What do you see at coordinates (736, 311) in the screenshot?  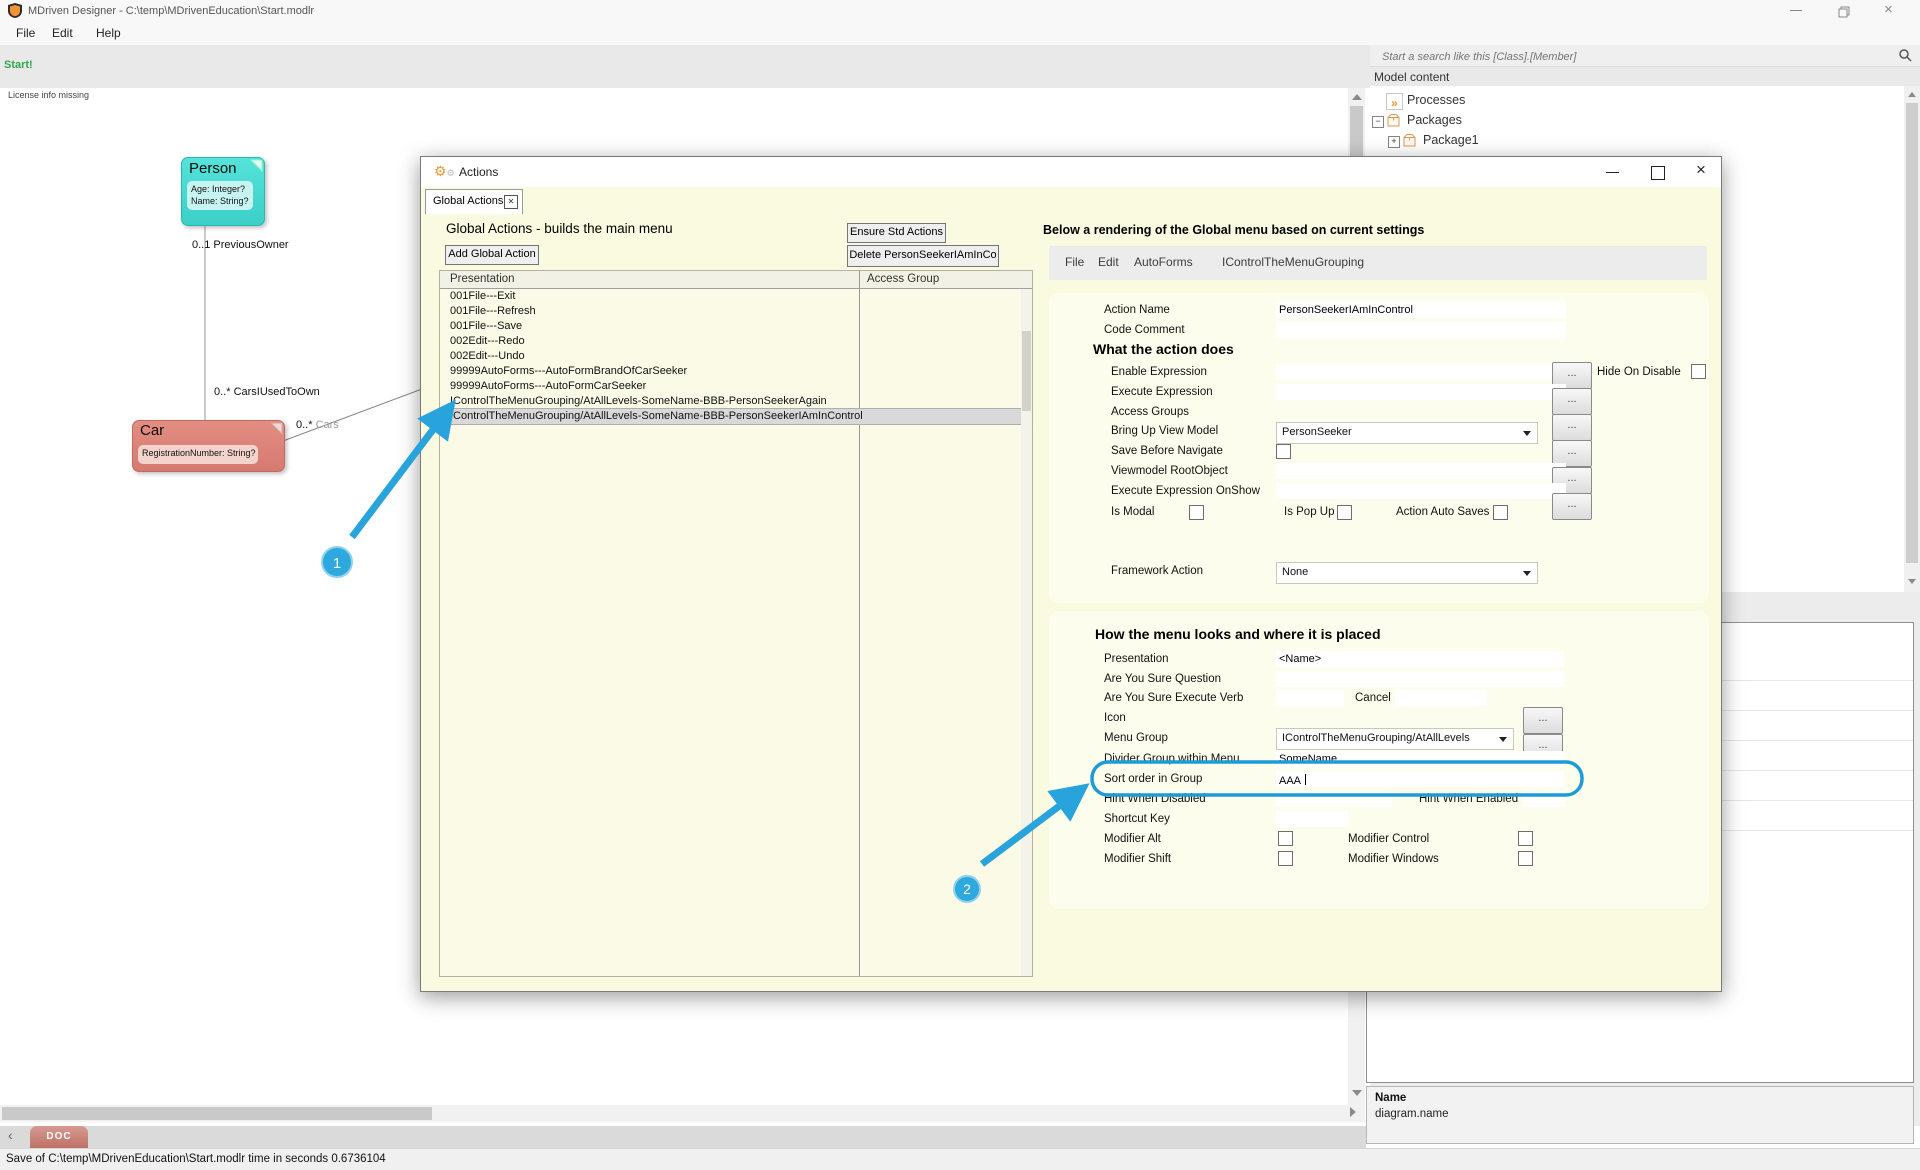 I see `list-item: 001File---Refresh` at bounding box center [736, 311].